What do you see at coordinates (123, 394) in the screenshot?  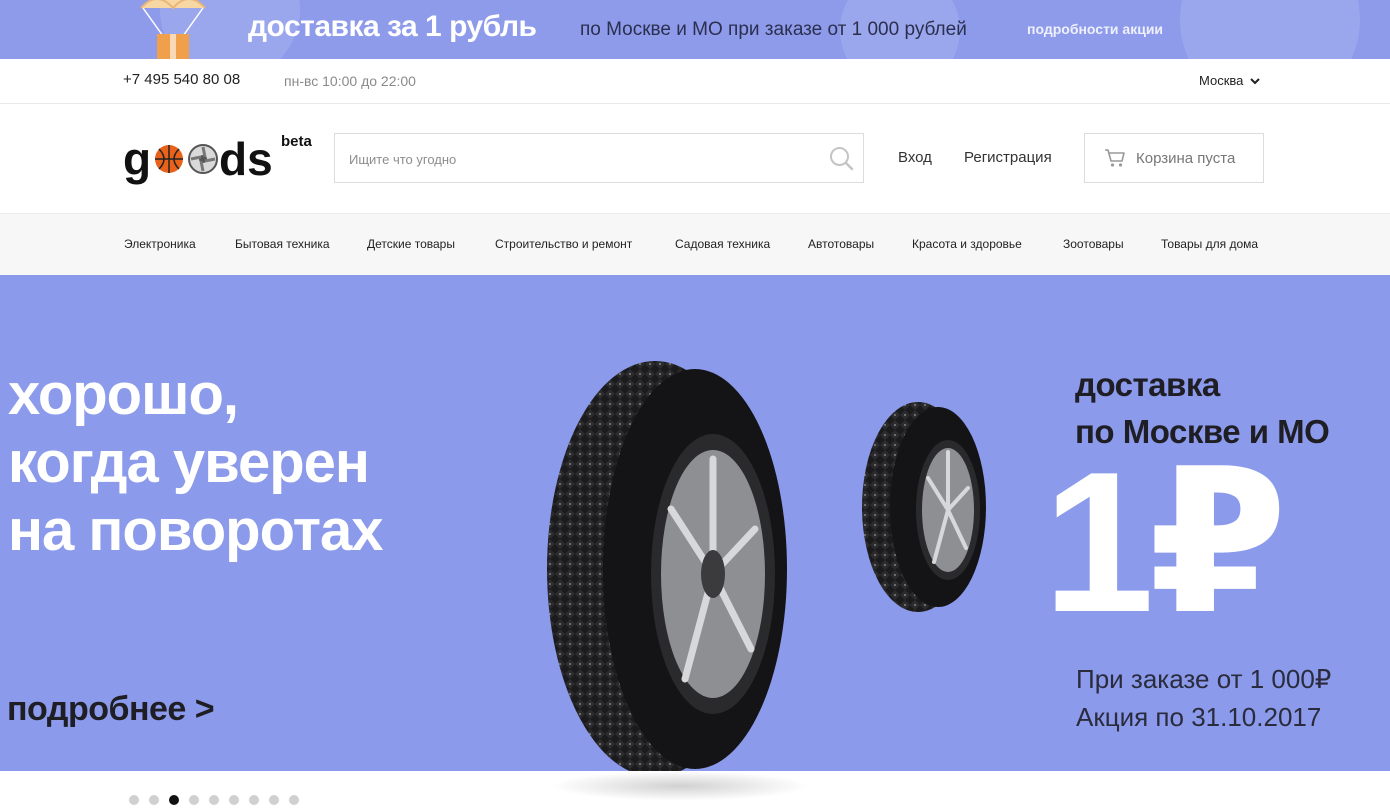 I see `hero-headline-line: хорошо,` at bounding box center [123, 394].